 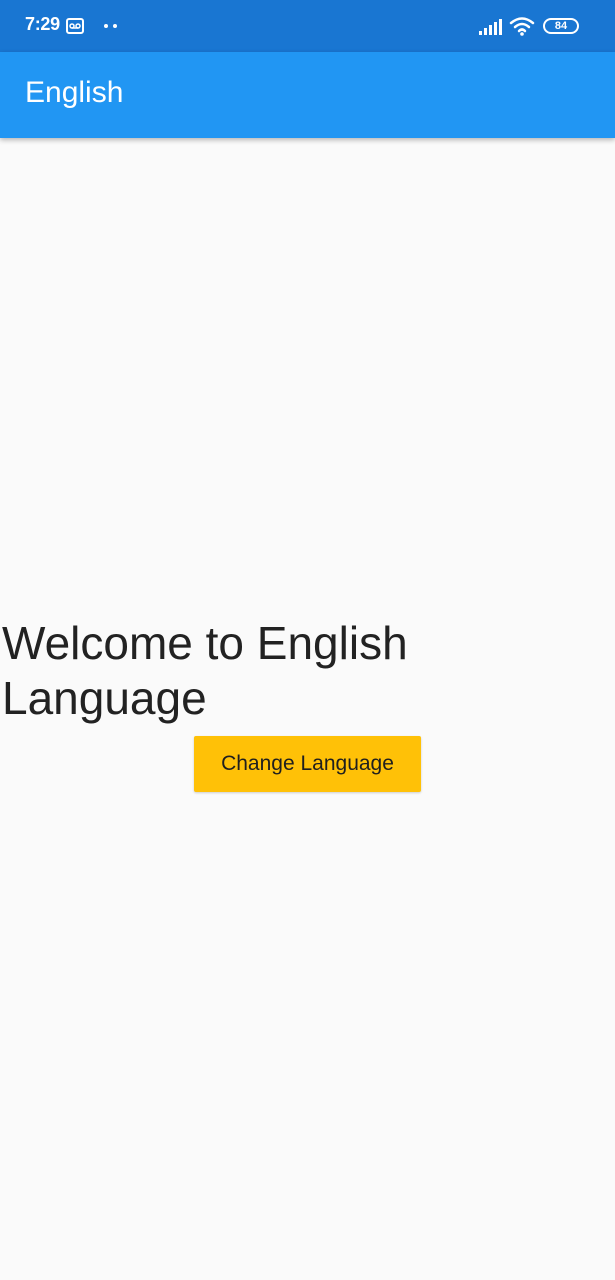 What do you see at coordinates (307, 764) in the screenshot?
I see `change-language-button: Change Language` at bounding box center [307, 764].